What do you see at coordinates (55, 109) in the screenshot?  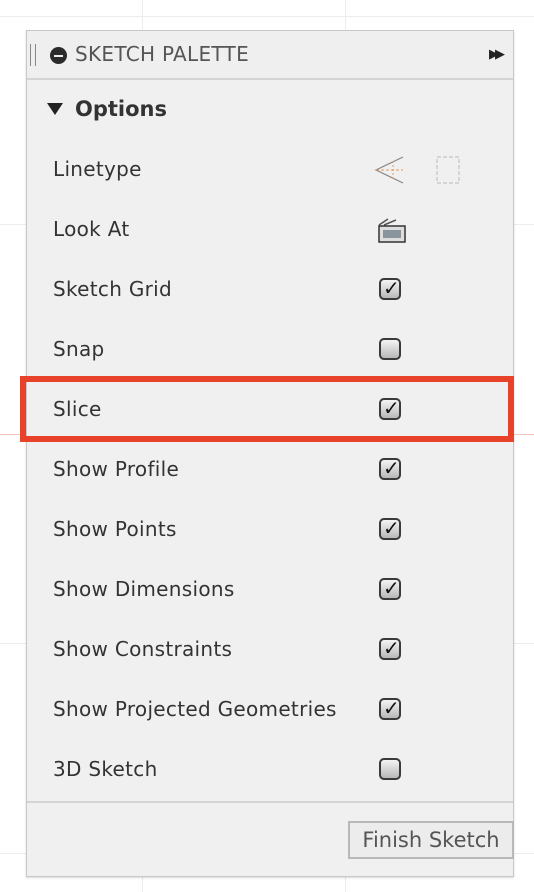 I see `triangle-down-icon` at bounding box center [55, 109].